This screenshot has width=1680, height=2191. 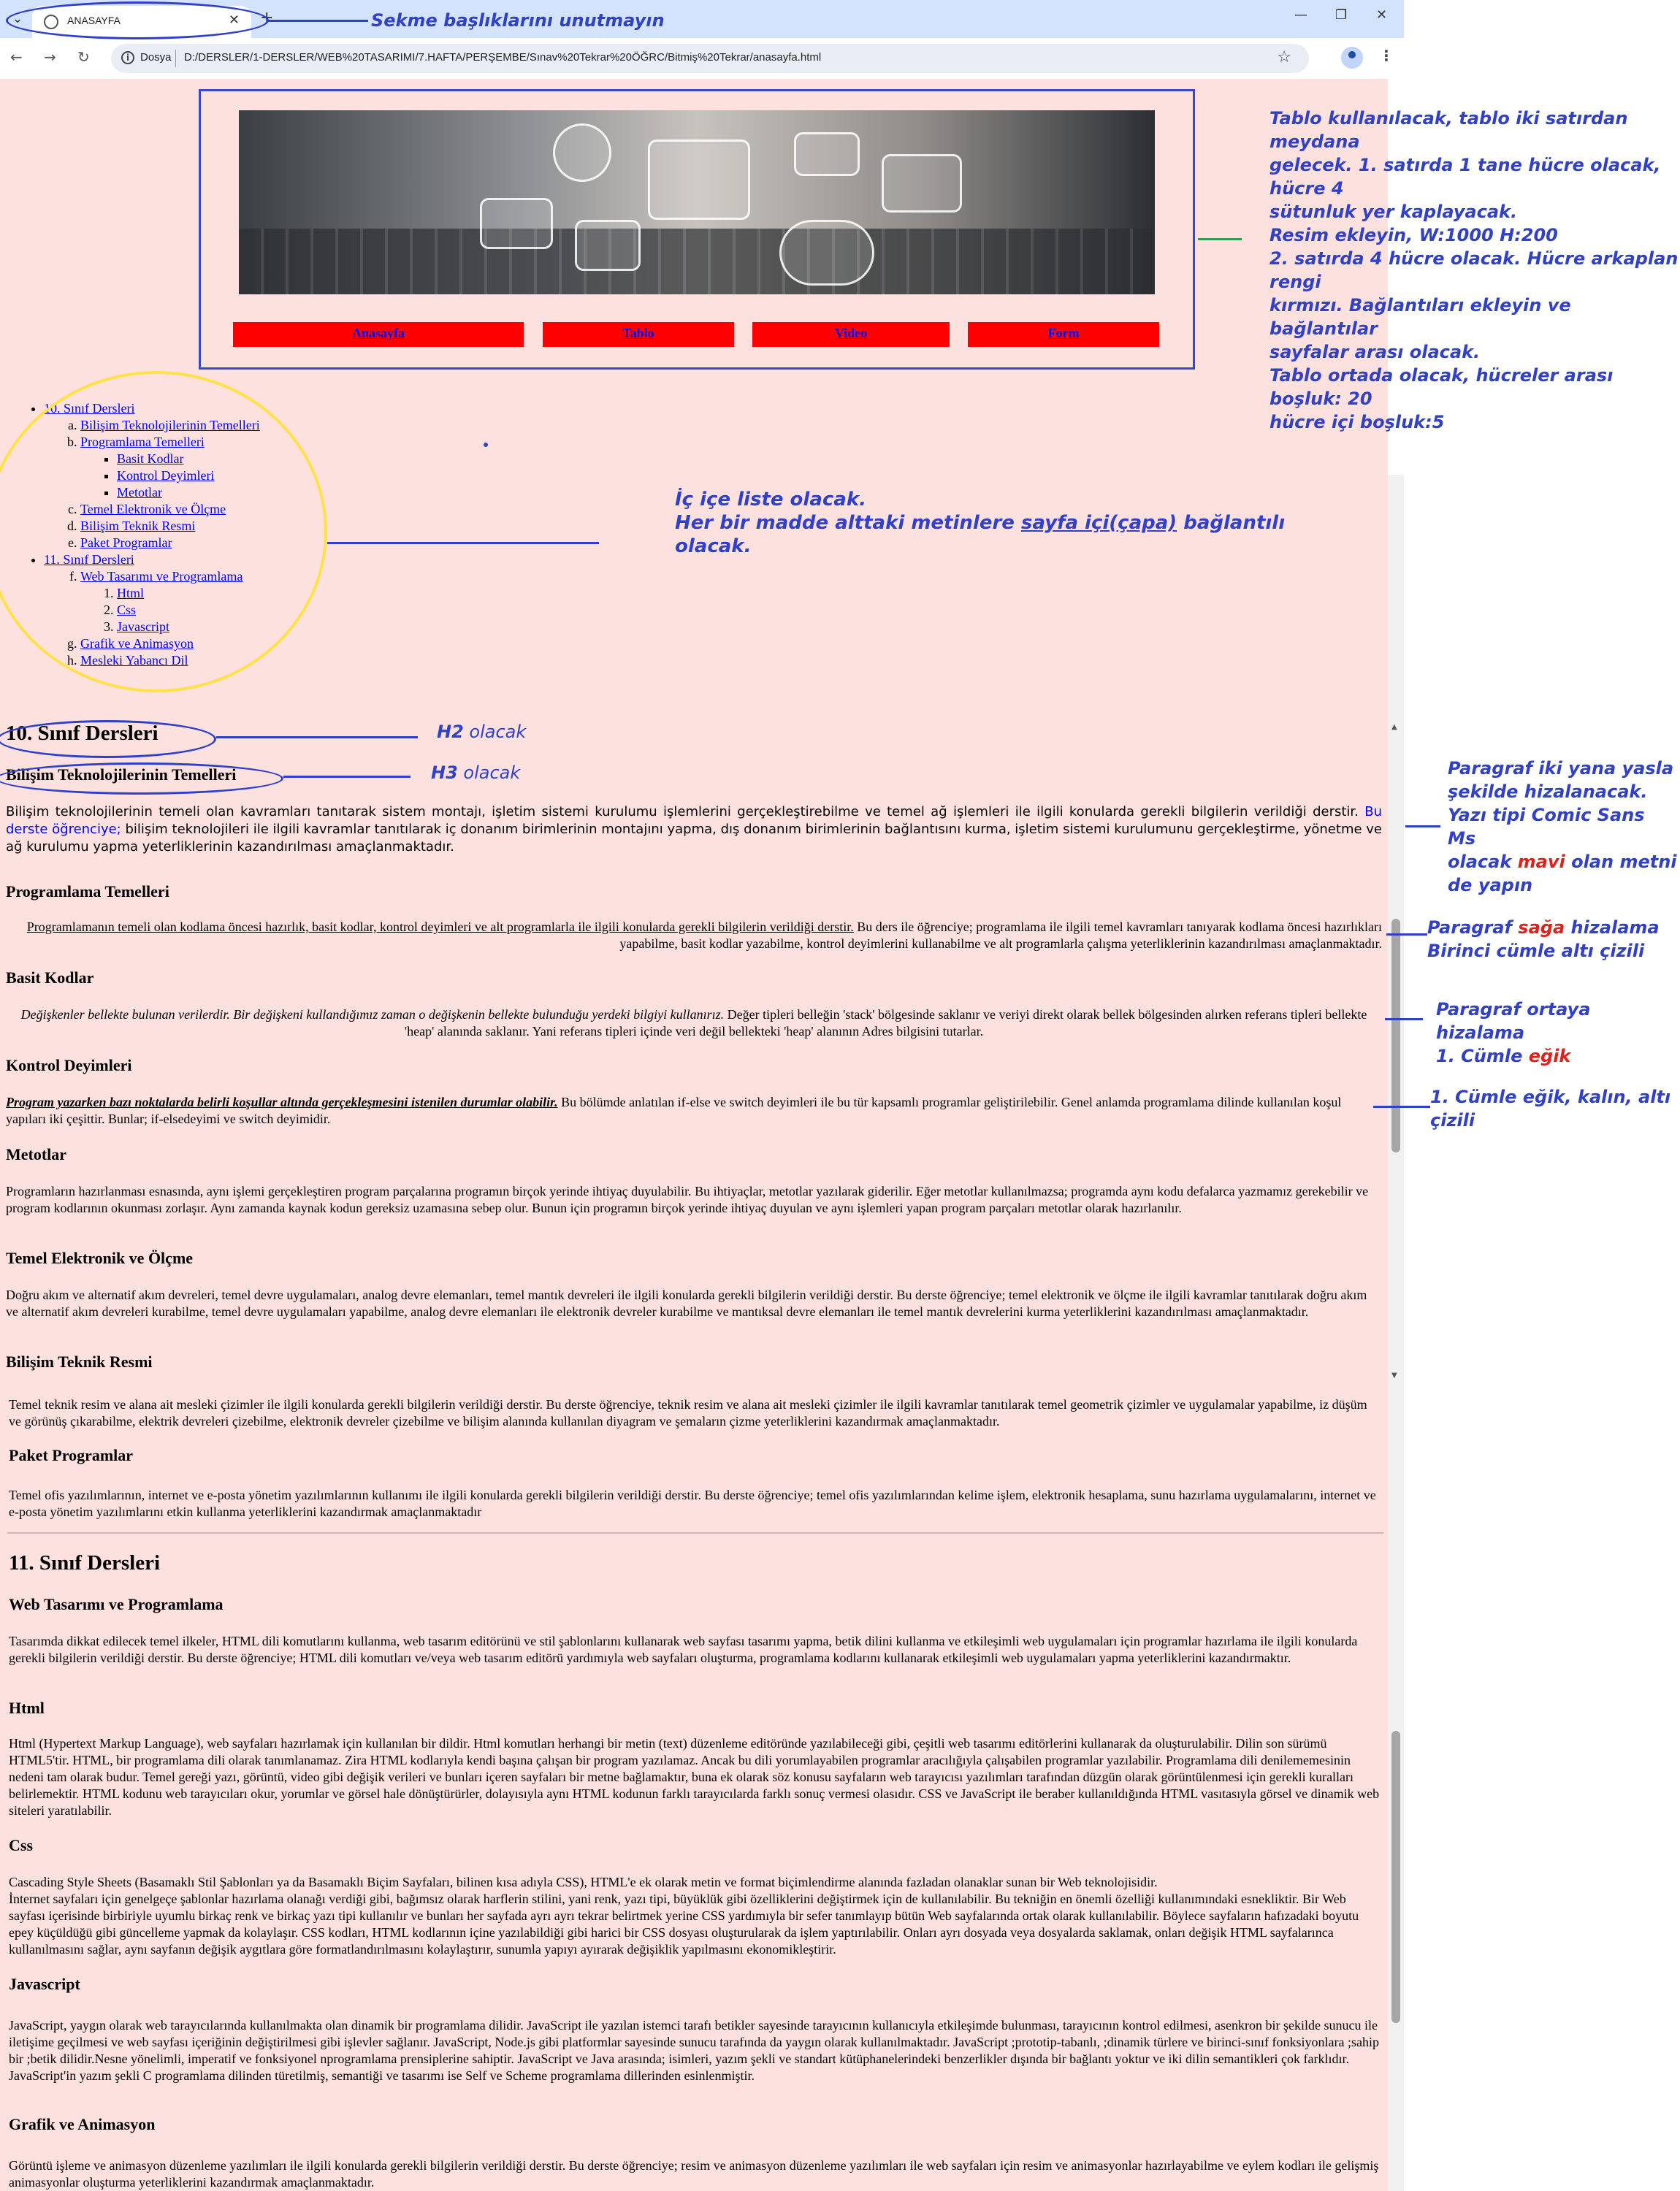 I want to click on heading-temel-elektronik: Temel Elektronik ve Ölçme, so click(x=100, y=1258).